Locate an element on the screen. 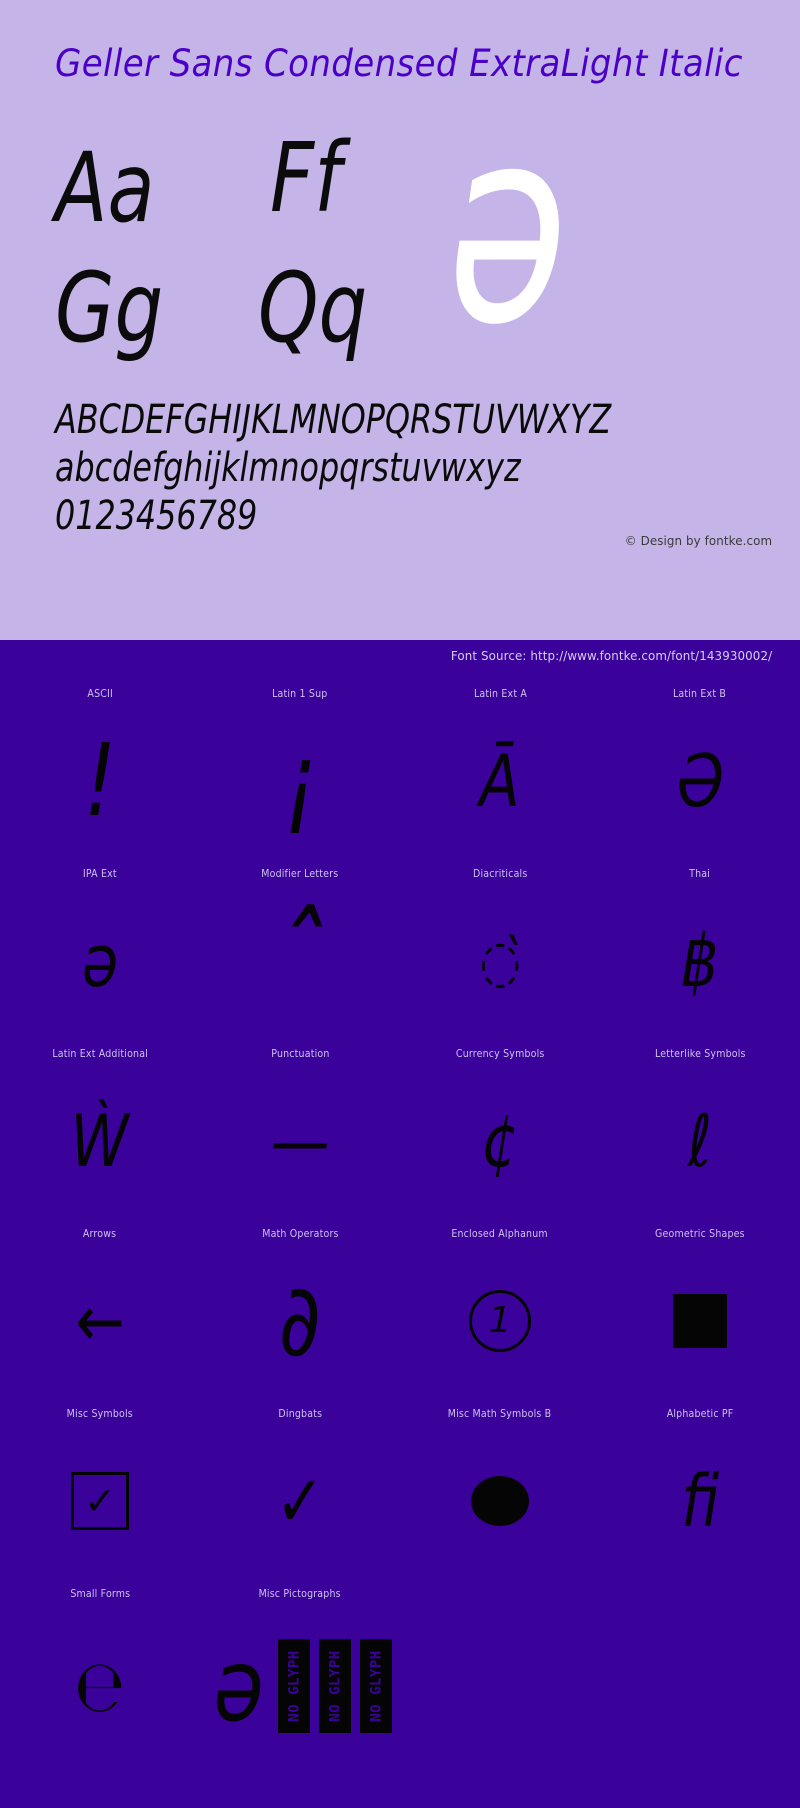 The width and height of the screenshot is (800, 1808). design-credit: © Design by fontke.com is located at coordinates (698, 540).